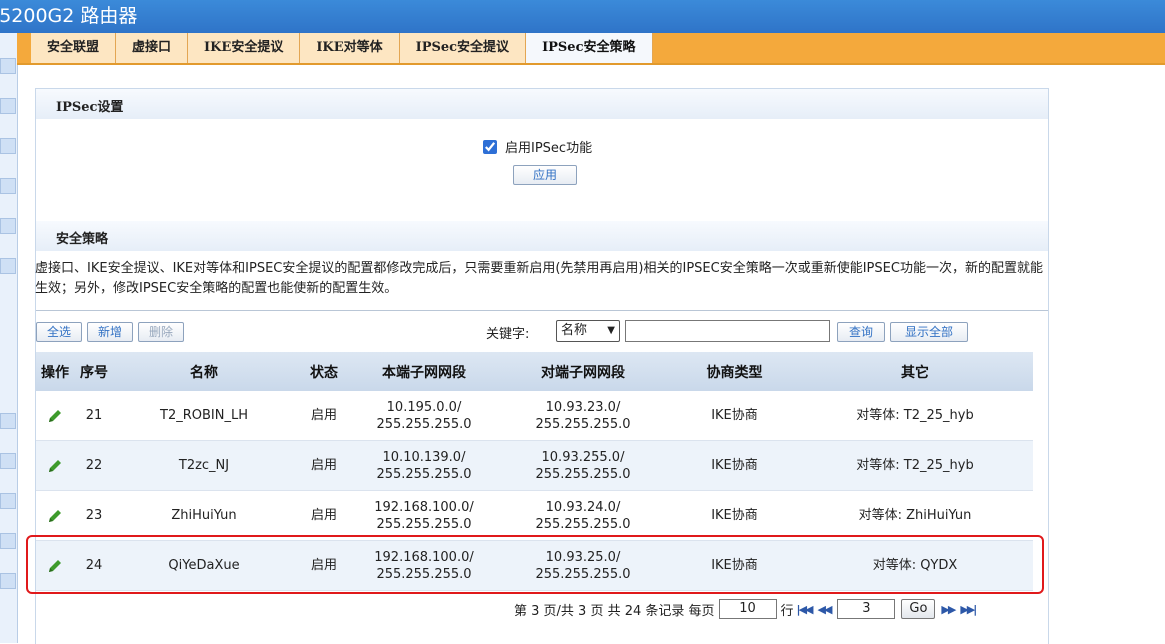 This screenshot has width=1165, height=644. What do you see at coordinates (55, 371) in the screenshot?
I see `column-header: 操作` at bounding box center [55, 371].